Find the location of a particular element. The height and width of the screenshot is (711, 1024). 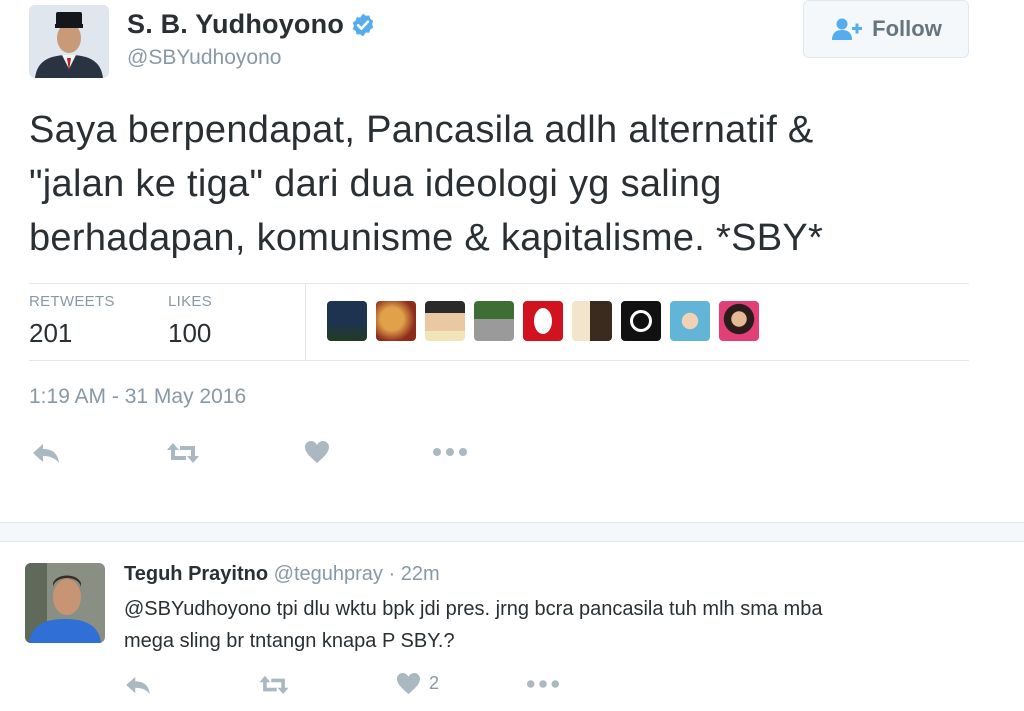

likes-stat: LIKES 100 is located at coordinates (190, 321).